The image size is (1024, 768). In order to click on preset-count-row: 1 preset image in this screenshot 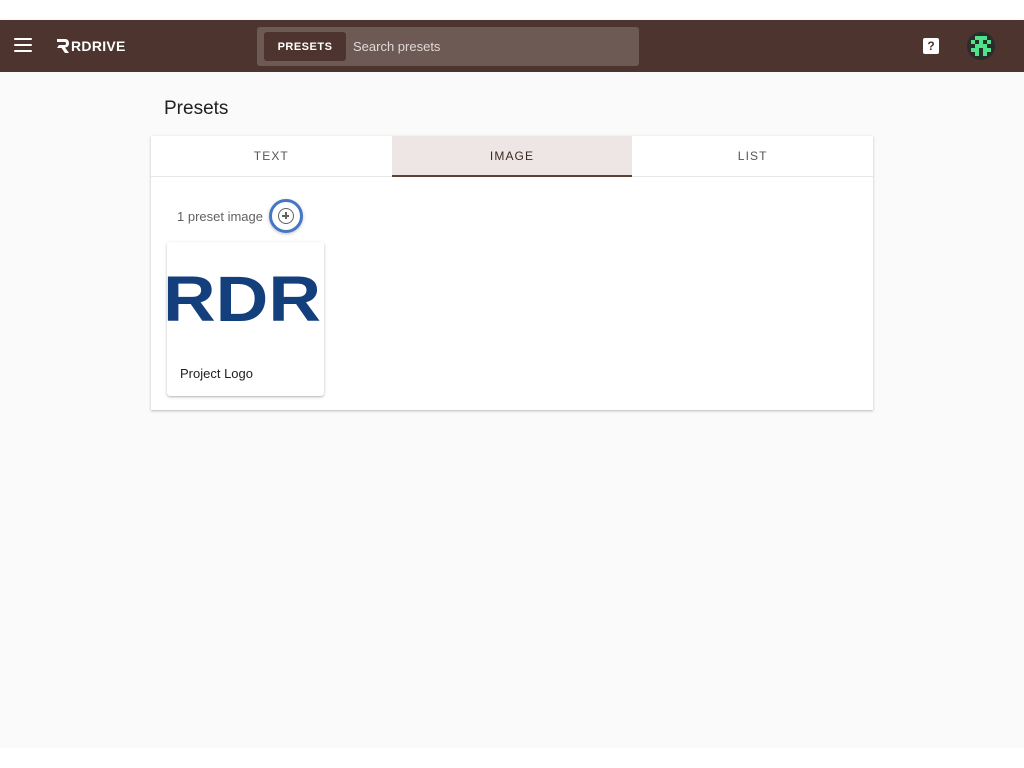, I will do `click(240, 216)`.